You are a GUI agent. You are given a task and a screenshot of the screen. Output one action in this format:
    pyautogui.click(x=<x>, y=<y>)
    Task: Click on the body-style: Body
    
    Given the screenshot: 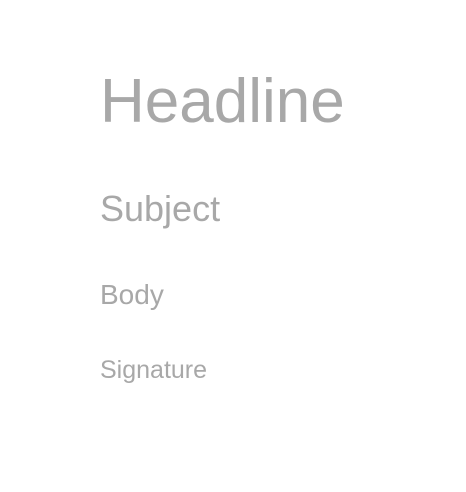 What is the action you would take?
    pyautogui.click(x=132, y=295)
    